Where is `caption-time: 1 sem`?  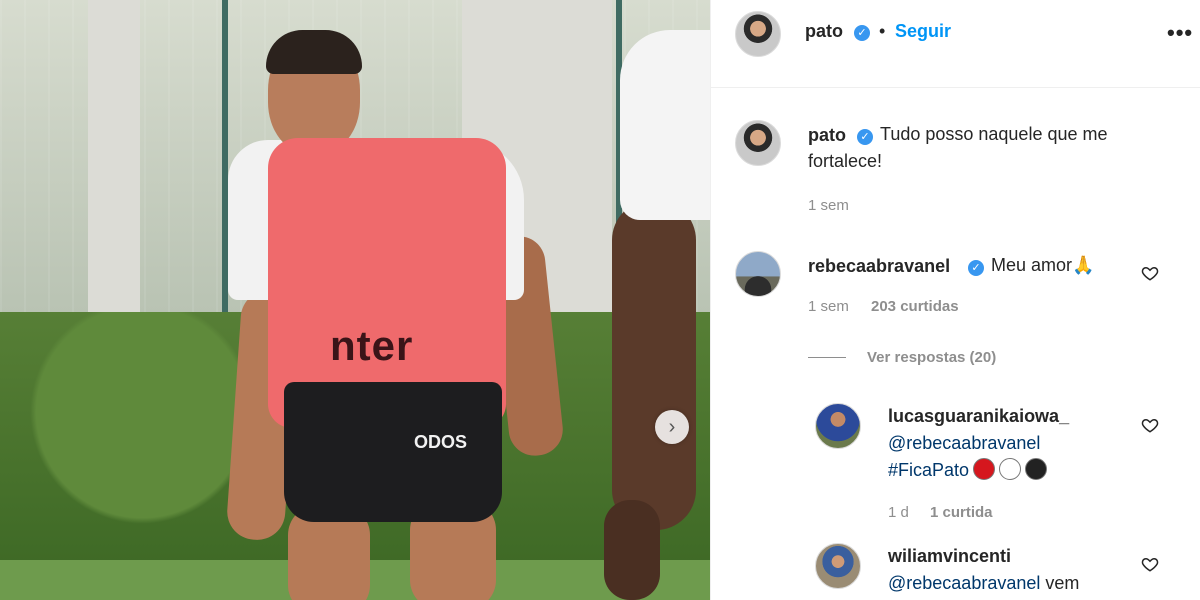
caption-time: 1 sem is located at coordinates (828, 205).